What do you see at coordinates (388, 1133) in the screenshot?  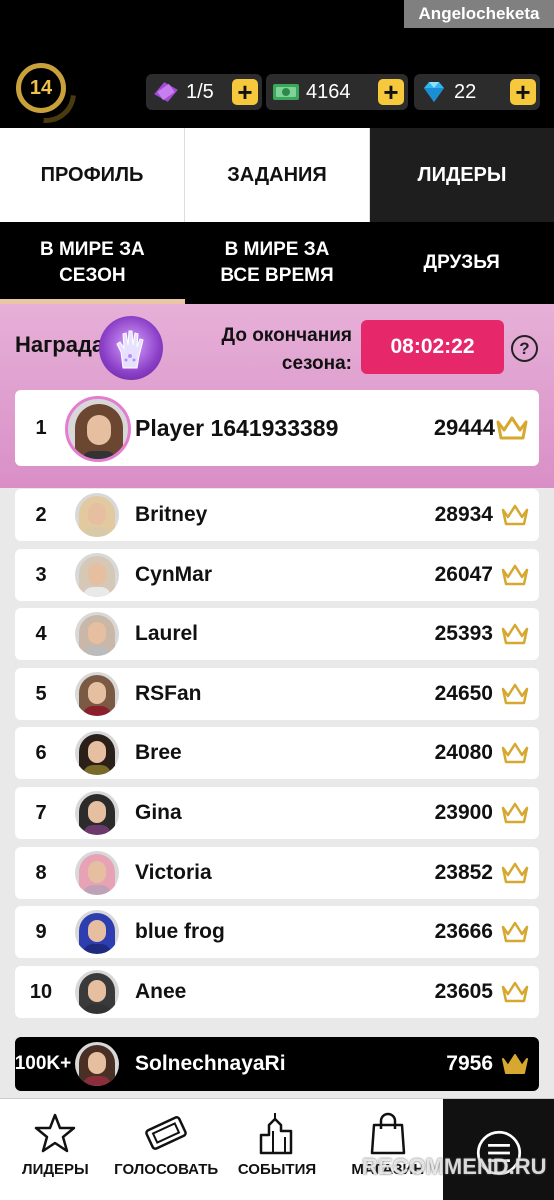 I see `shopping-bag-icon` at bounding box center [388, 1133].